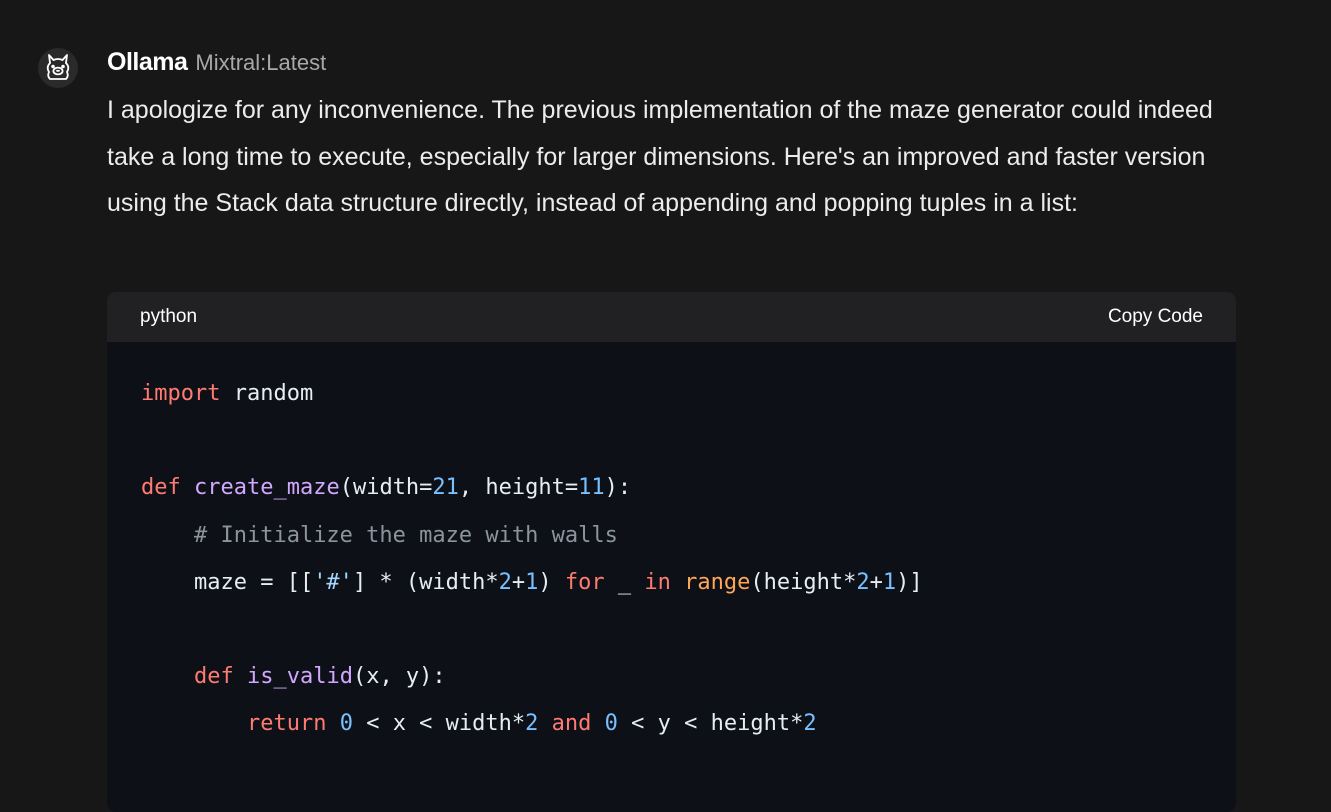  What do you see at coordinates (571, 724) in the screenshot?
I see `code-token: and` at bounding box center [571, 724].